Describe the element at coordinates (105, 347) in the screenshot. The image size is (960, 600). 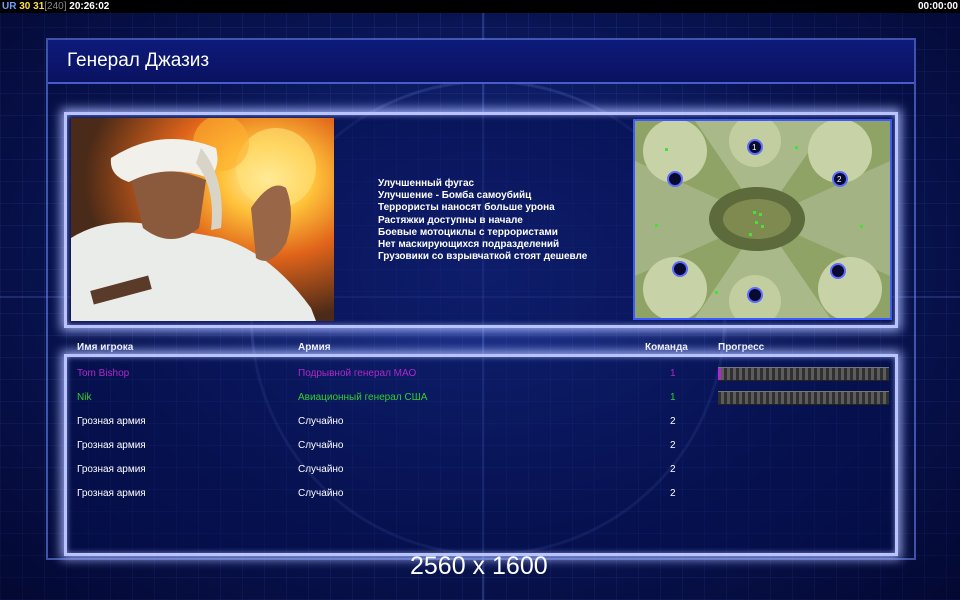
I see `header-player-name: Имя игрока` at that location.